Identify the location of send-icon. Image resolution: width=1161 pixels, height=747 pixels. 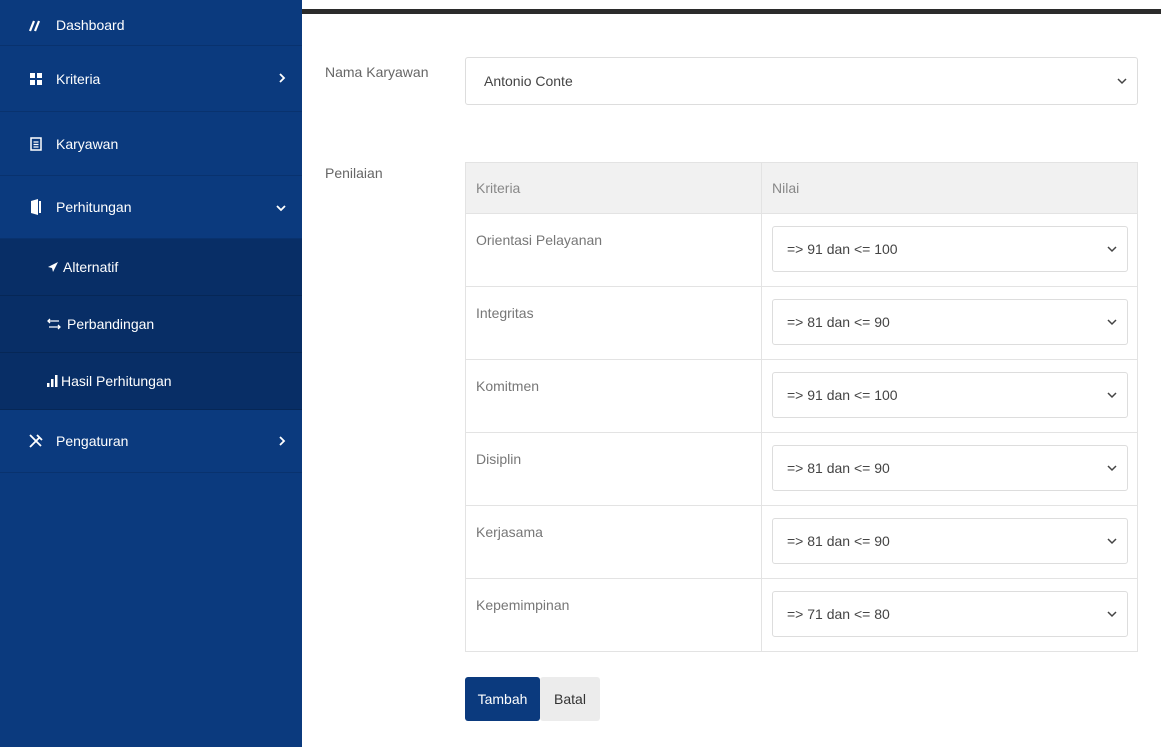
(53, 267).